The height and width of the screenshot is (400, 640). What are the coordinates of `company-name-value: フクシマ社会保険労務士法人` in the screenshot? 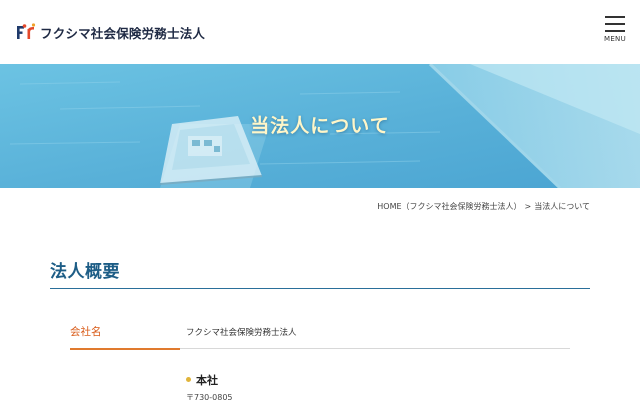 It's located at (241, 333).